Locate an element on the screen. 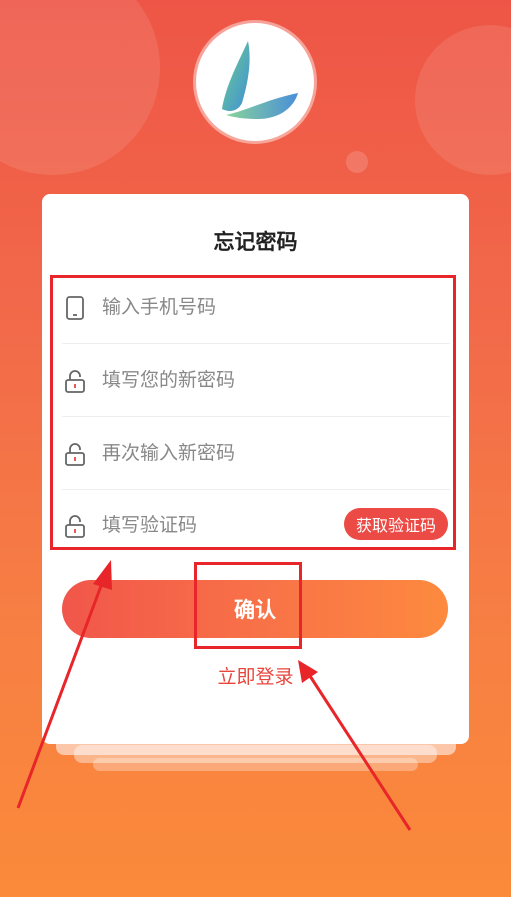 This screenshot has width=511, height=897. card-shadow-layer is located at coordinates (255, 764).